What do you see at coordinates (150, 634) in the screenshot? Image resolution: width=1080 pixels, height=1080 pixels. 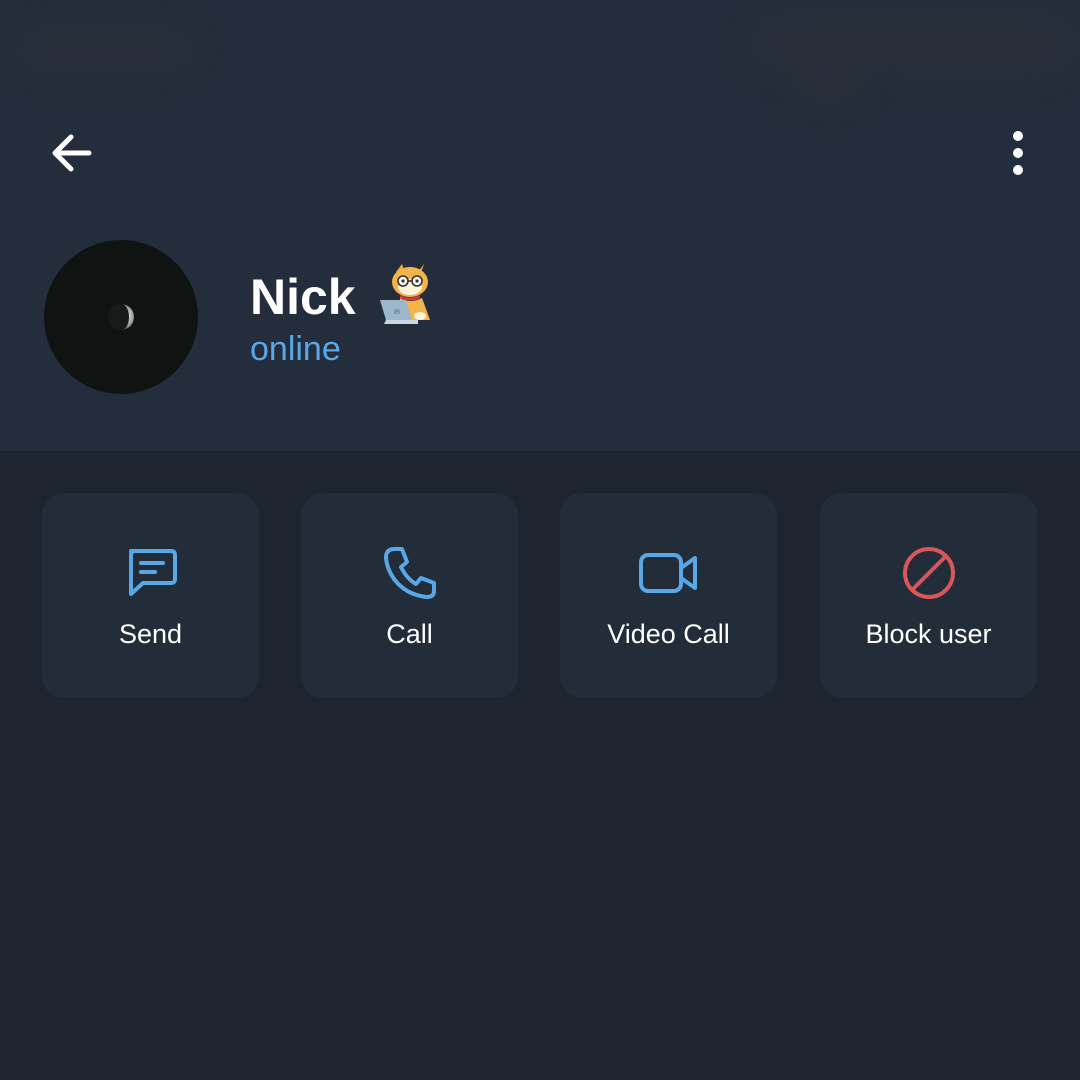 I see `send-label: Send` at bounding box center [150, 634].